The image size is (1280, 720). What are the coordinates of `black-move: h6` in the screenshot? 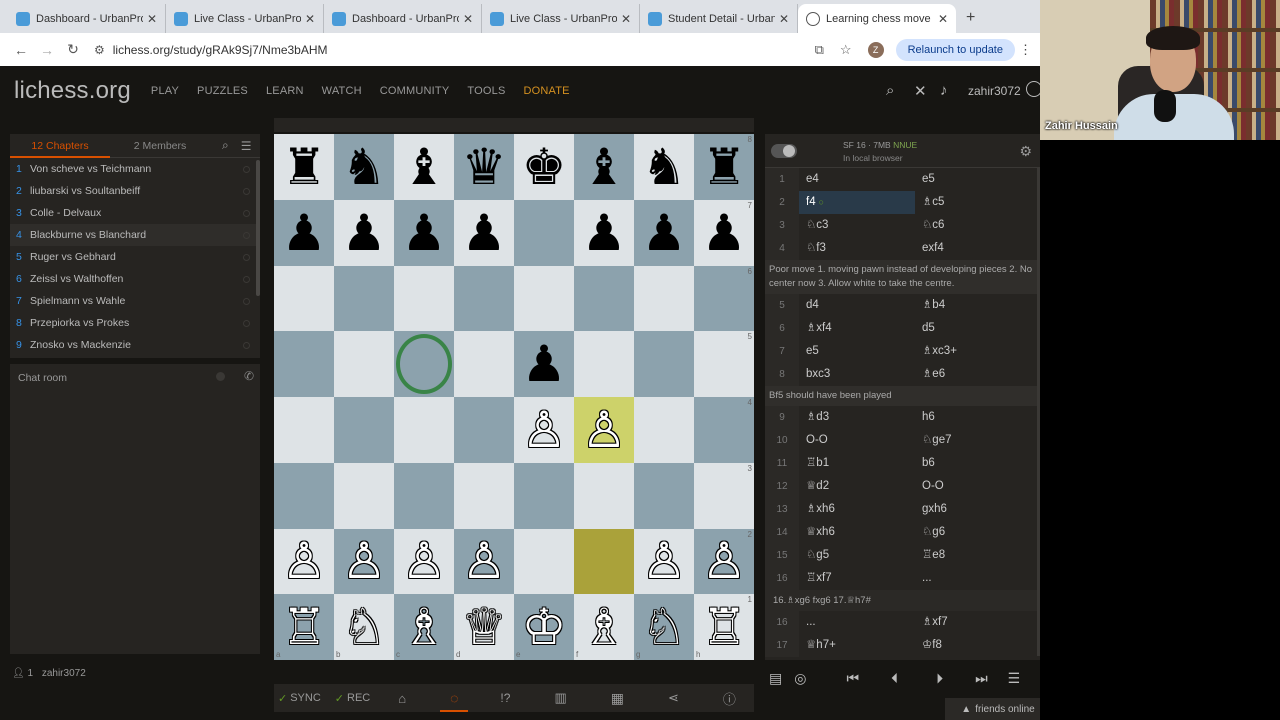 It's located at (973, 417).